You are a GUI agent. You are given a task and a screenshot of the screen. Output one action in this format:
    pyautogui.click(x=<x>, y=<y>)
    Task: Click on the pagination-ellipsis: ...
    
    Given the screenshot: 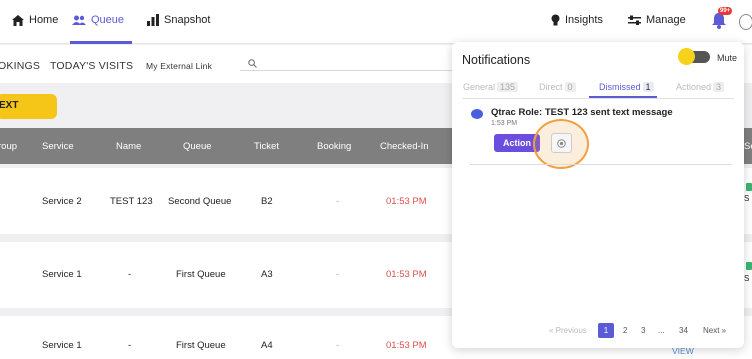 What is the action you would take?
    pyautogui.click(x=661, y=330)
    